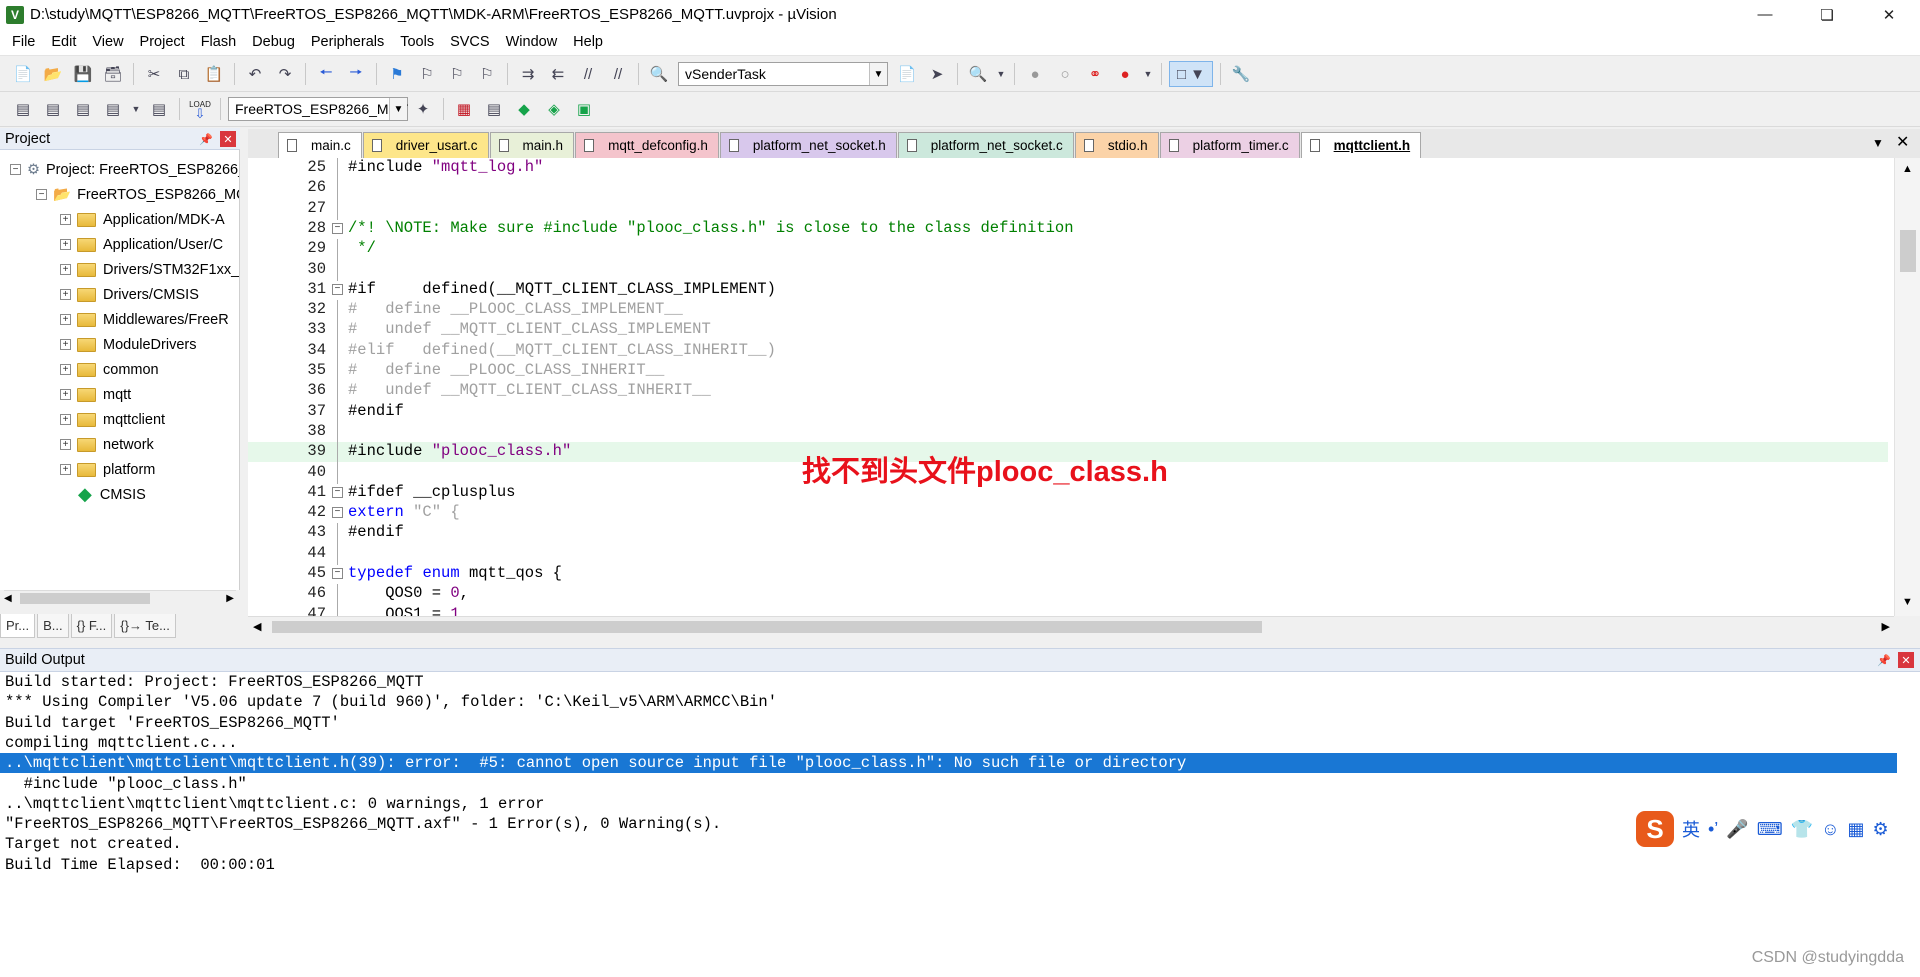 This screenshot has height=977, width=1920. I want to click on cut-icon: ✂, so click(154, 74).